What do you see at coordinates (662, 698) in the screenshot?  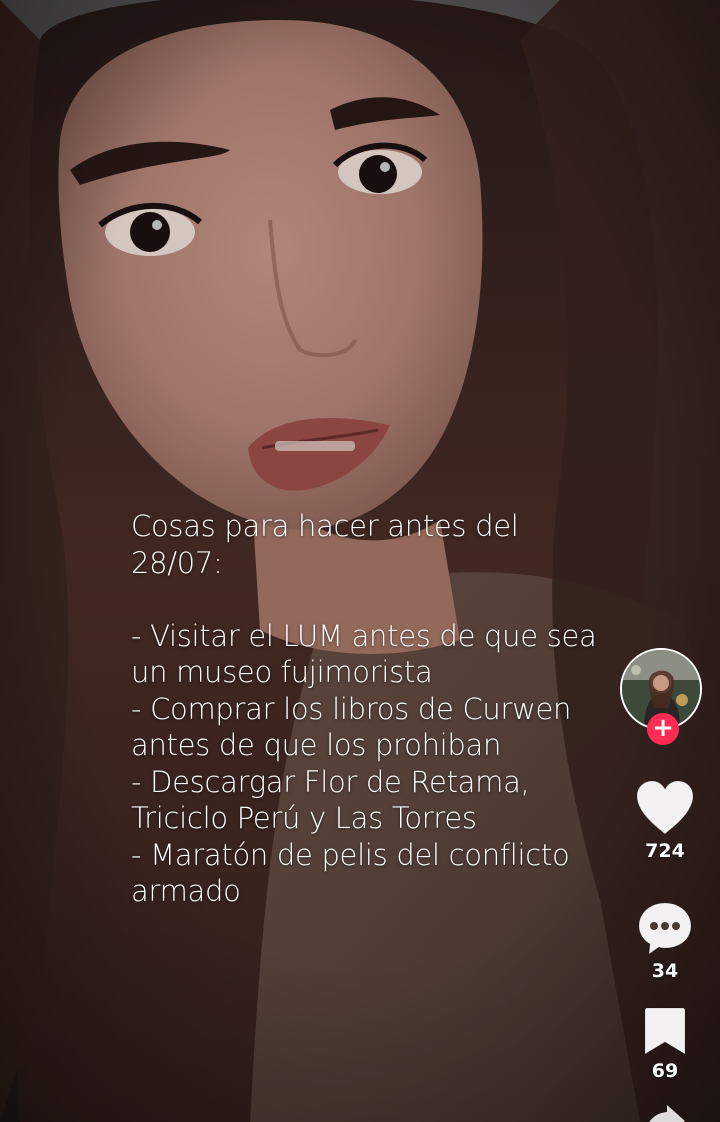 I see `creator-avatar-group: +` at bounding box center [662, 698].